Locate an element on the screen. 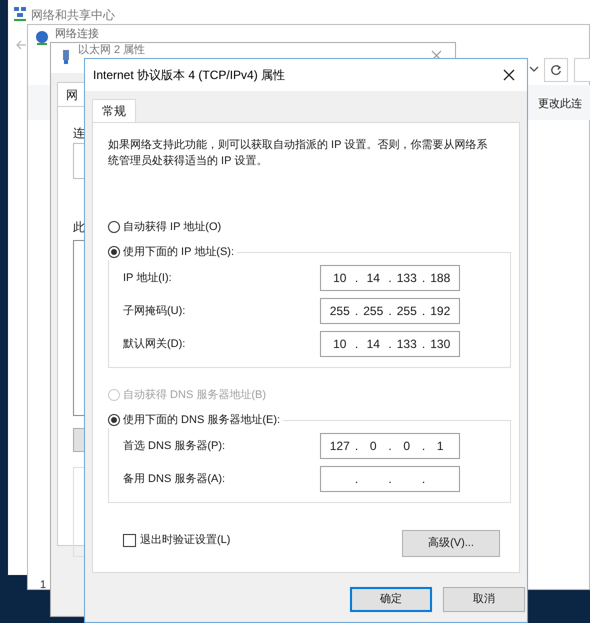 This screenshot has height=623, width=590. window-title: 网络和共享中心 is located at coordinates (73, 15).